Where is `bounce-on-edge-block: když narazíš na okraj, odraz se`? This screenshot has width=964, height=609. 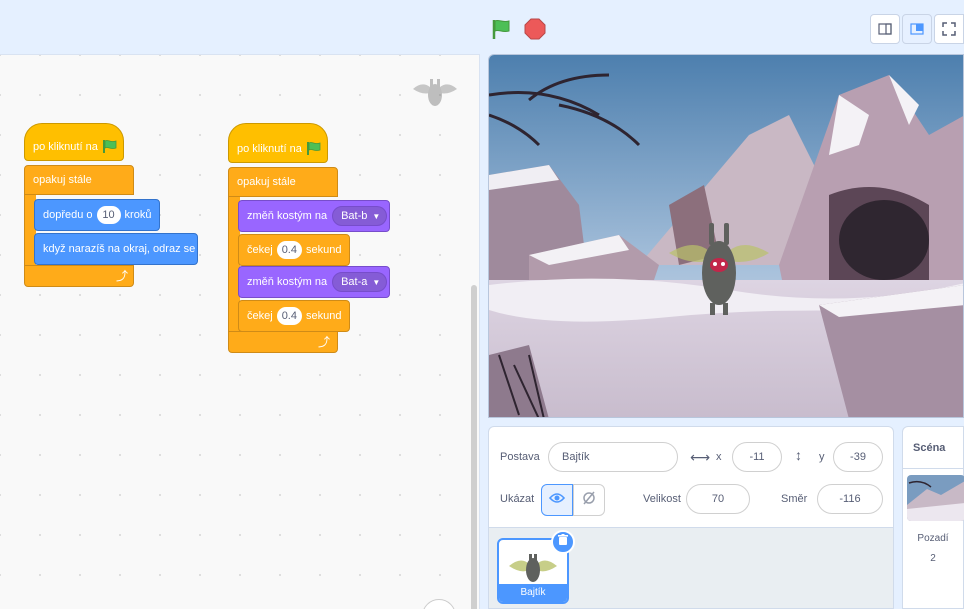 bounce-on-edge-block: když narazíš na okraj, odraz se is located at coordinates (116, 249).